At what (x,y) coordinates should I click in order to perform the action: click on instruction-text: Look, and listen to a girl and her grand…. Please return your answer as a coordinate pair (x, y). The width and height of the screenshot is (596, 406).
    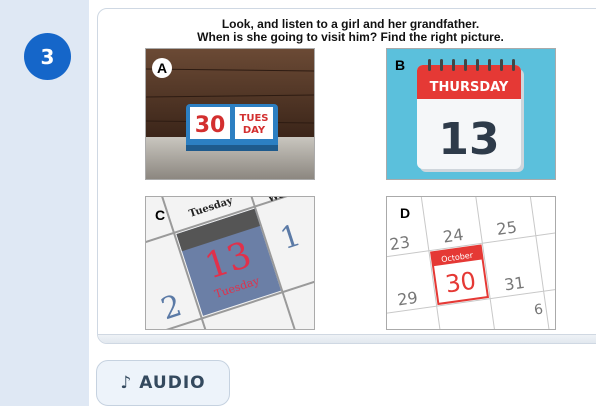
    Looking at the image, I should click on (347, 31).